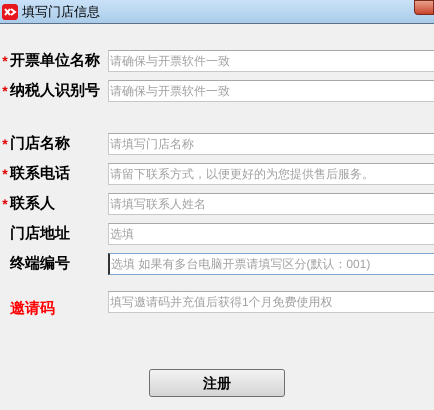 The height and width of the screenshot is (410, 434). I want to click on field-label: 联系人, so click(33, 204).